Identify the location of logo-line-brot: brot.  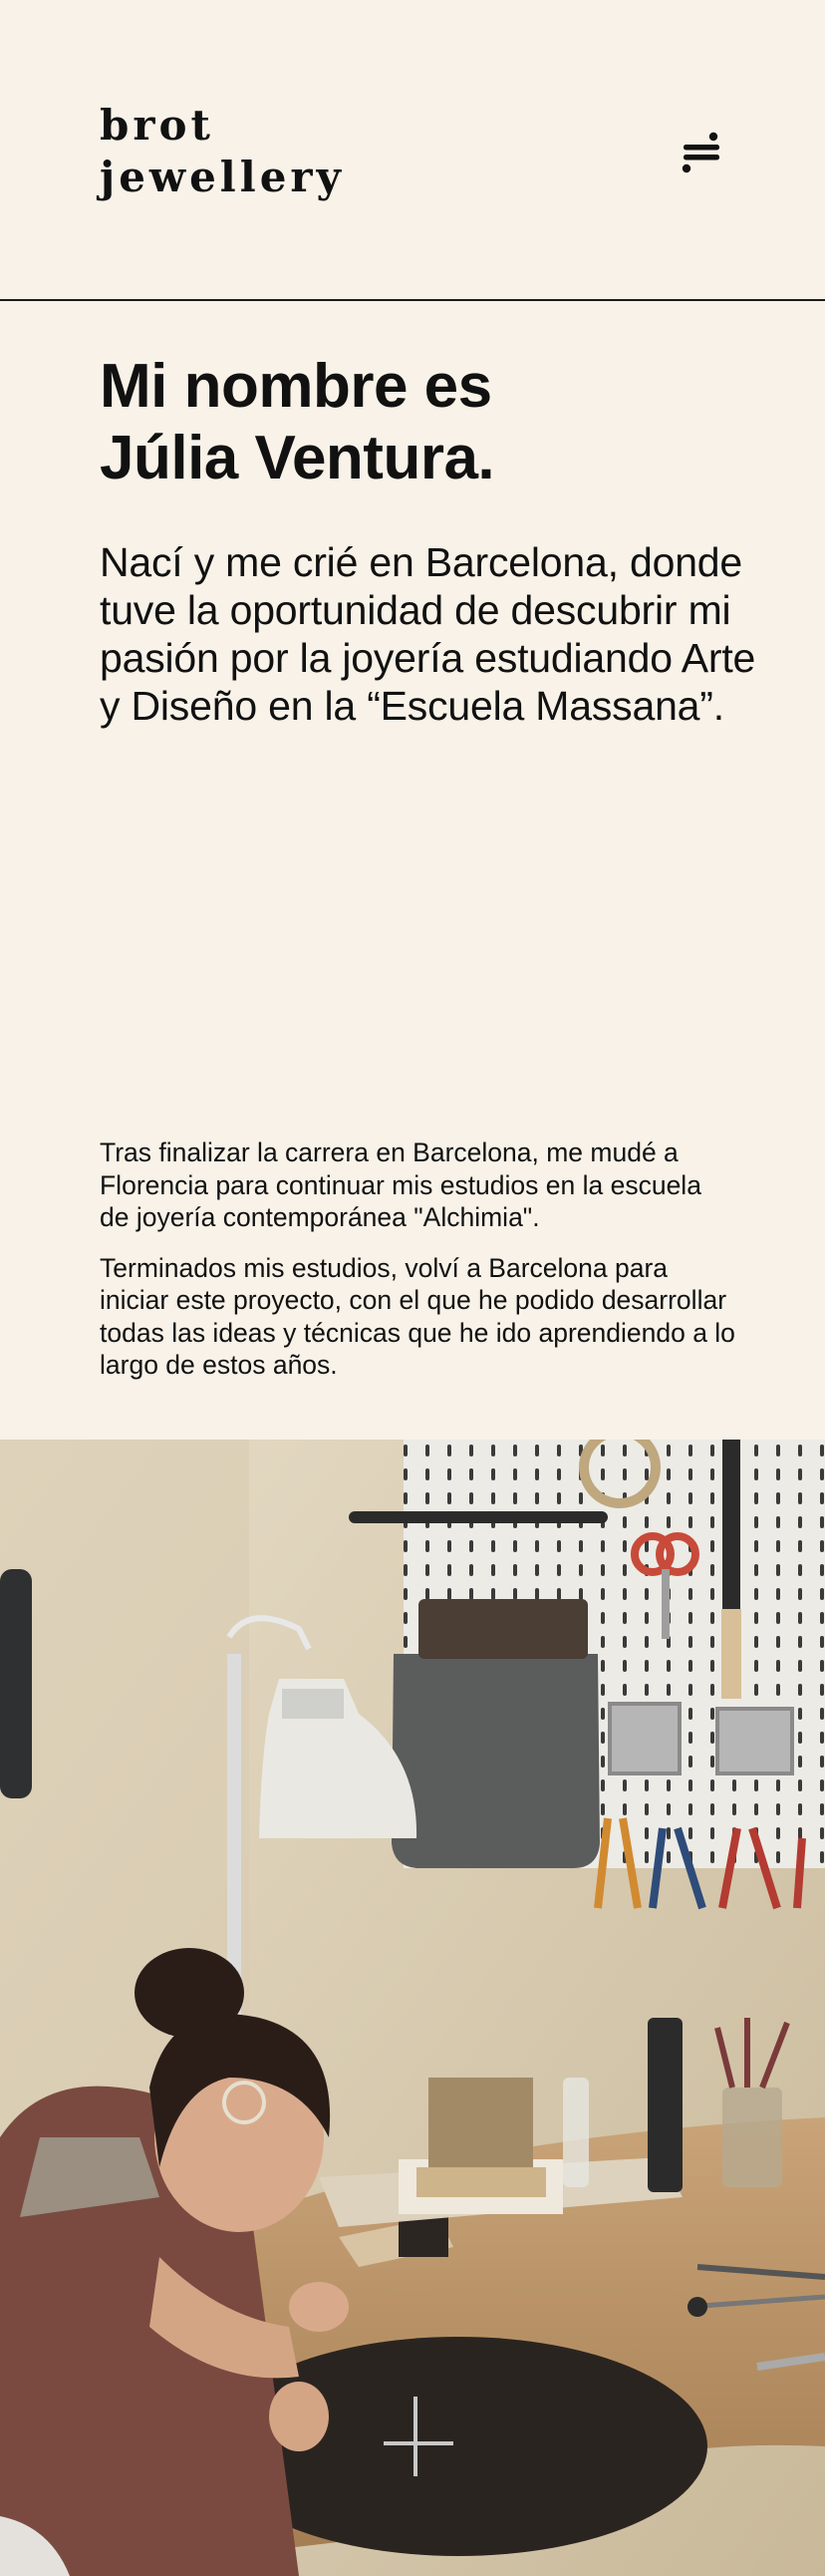
(157, 125).